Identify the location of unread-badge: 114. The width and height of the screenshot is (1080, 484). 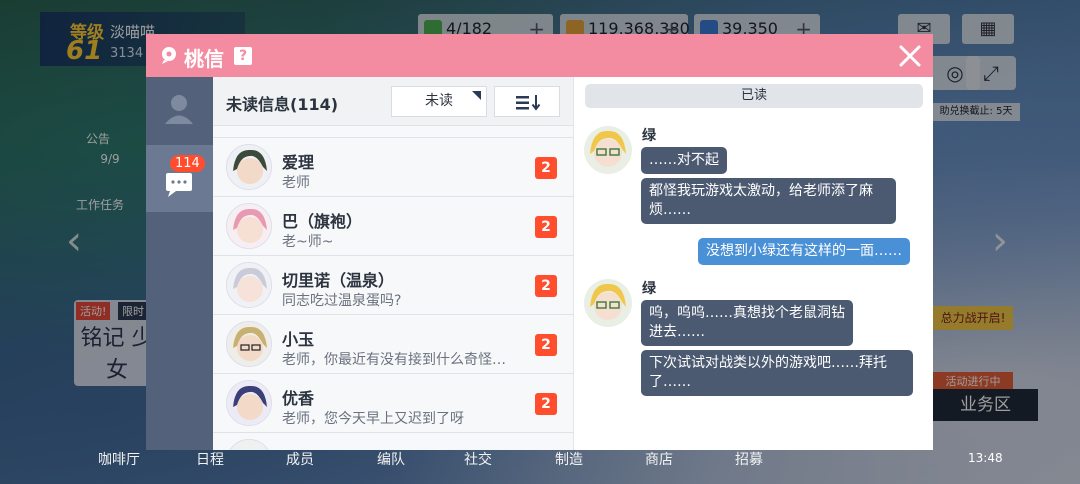
(187, 163).